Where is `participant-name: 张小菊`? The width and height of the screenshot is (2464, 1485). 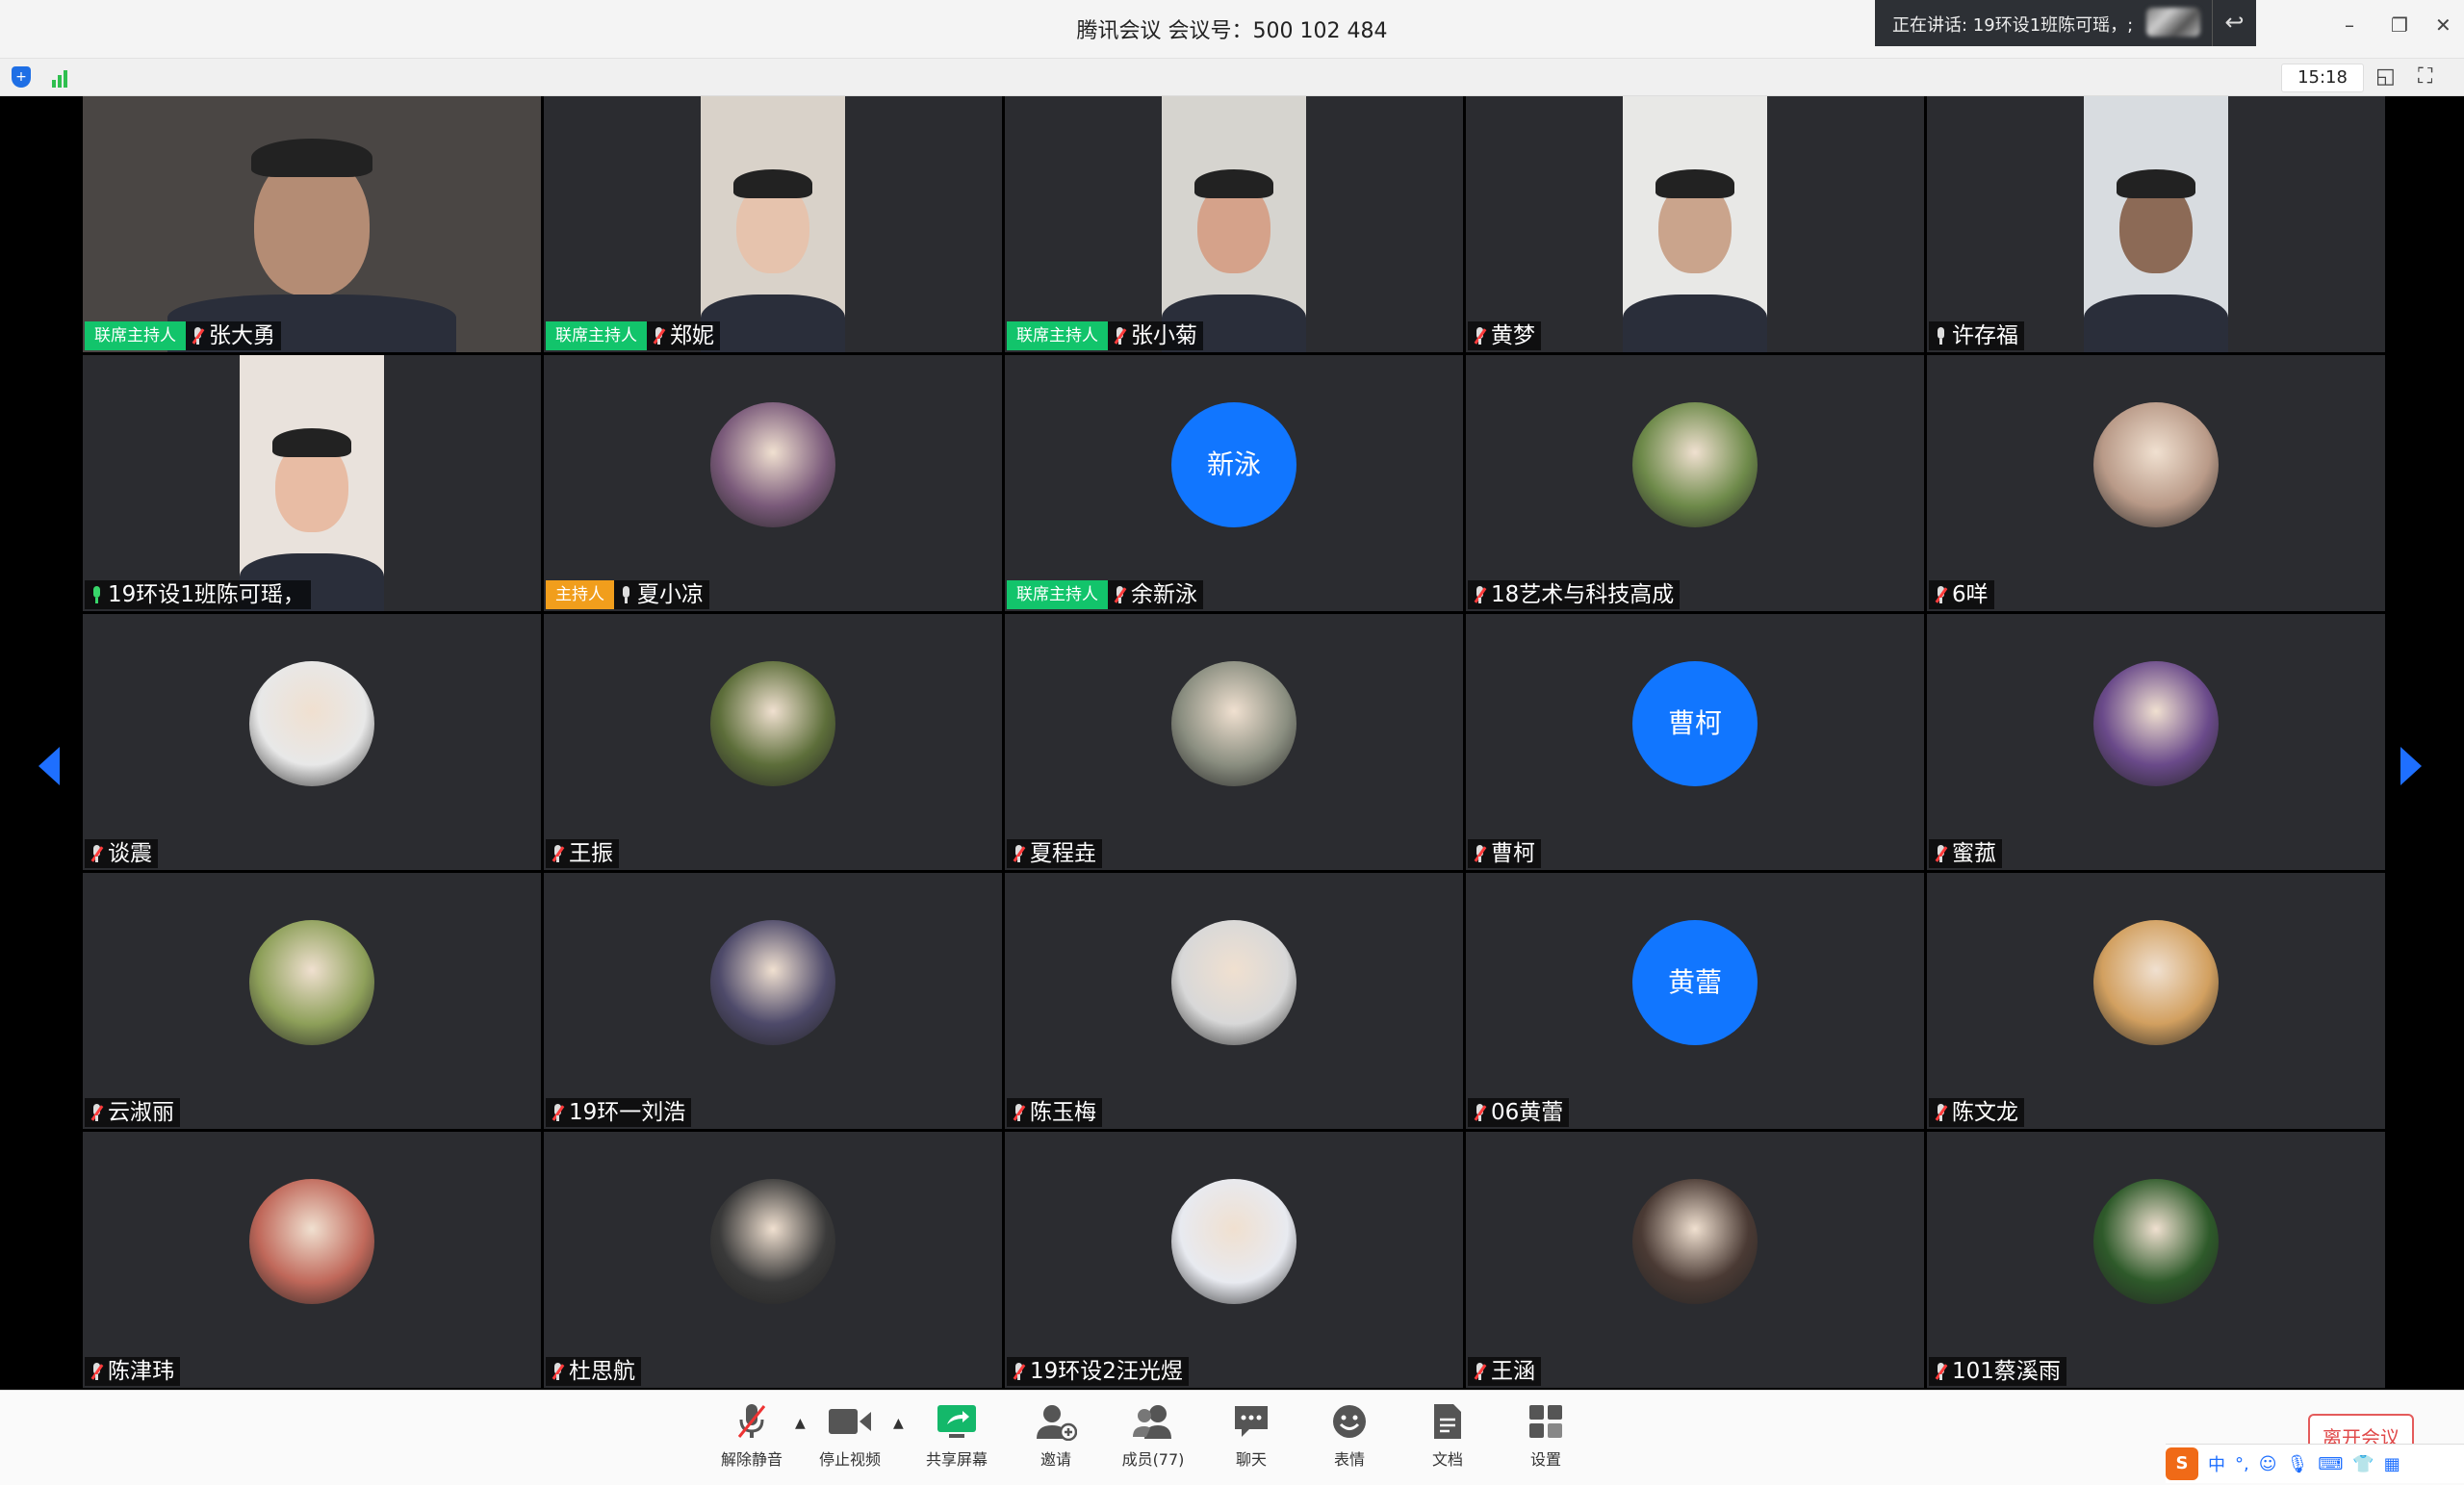
participant-name: 张小菊 is located at coordinates (1155, 335).